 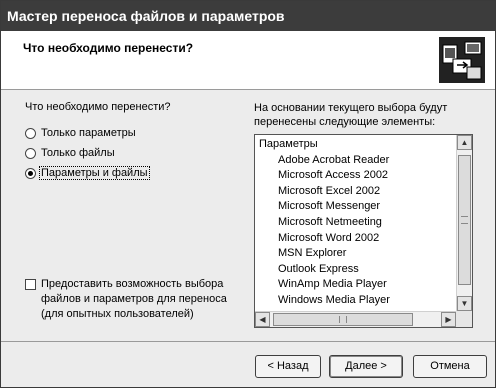 I want to click on horizontal-scrollbar: ◀ ▶, so click(x=355, y=319).